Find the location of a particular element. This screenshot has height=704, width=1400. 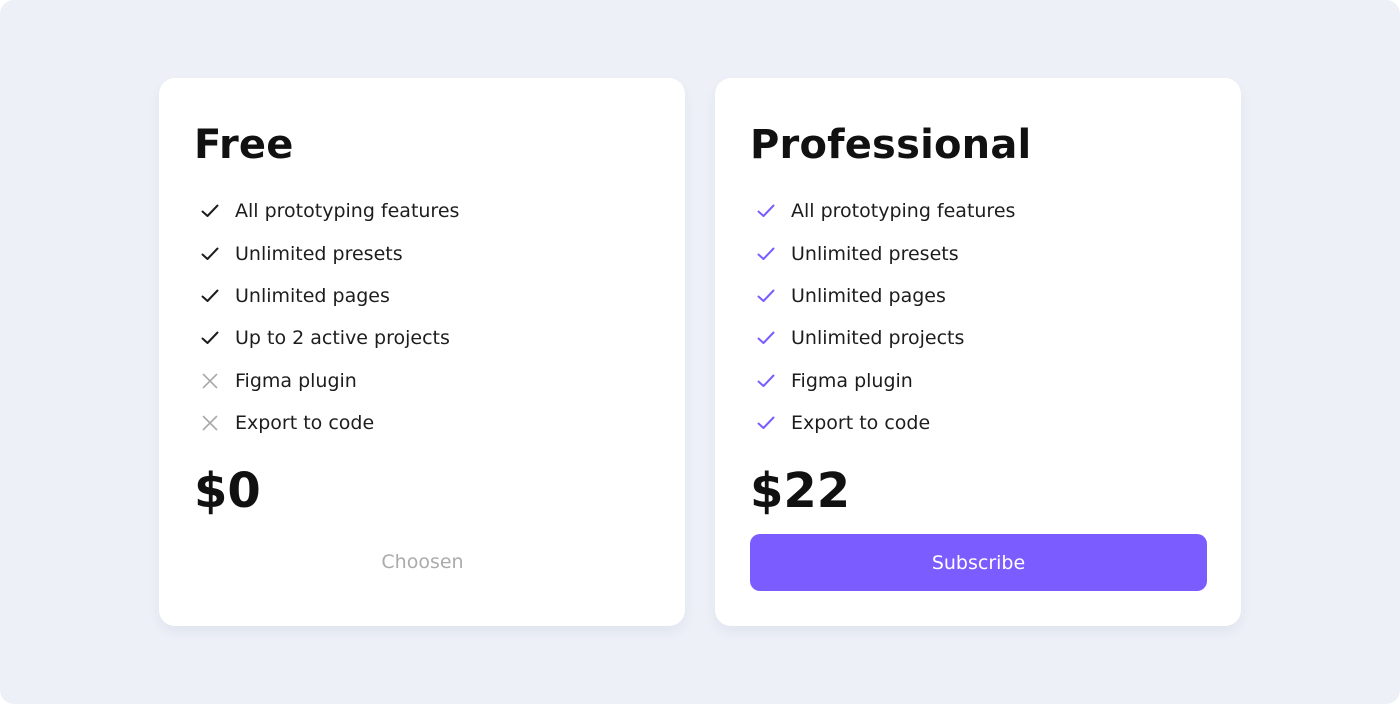

plan-title: Professional is located at coordinates (891, 145).